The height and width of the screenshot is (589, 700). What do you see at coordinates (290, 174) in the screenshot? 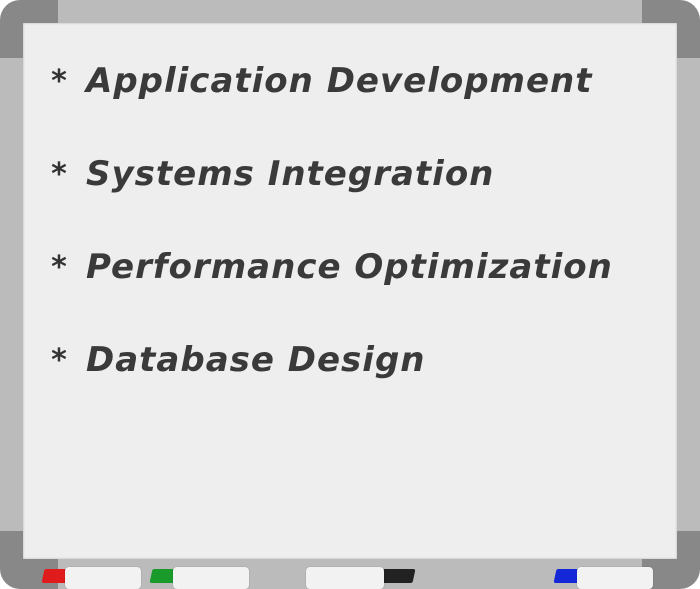
I see `list-item-label: Systems Integration` at bounding box center [290, 174].